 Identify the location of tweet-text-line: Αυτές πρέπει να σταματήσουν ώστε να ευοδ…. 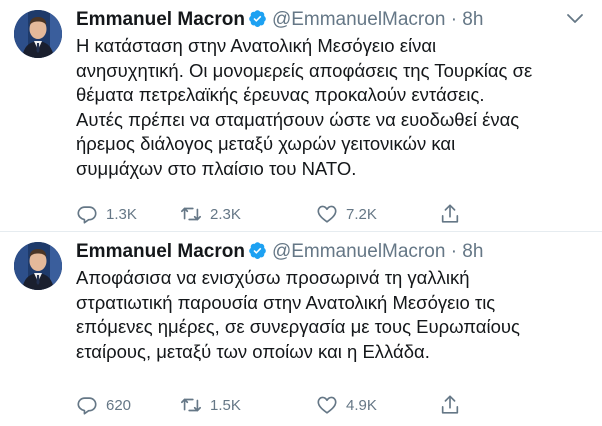
(298, 119).